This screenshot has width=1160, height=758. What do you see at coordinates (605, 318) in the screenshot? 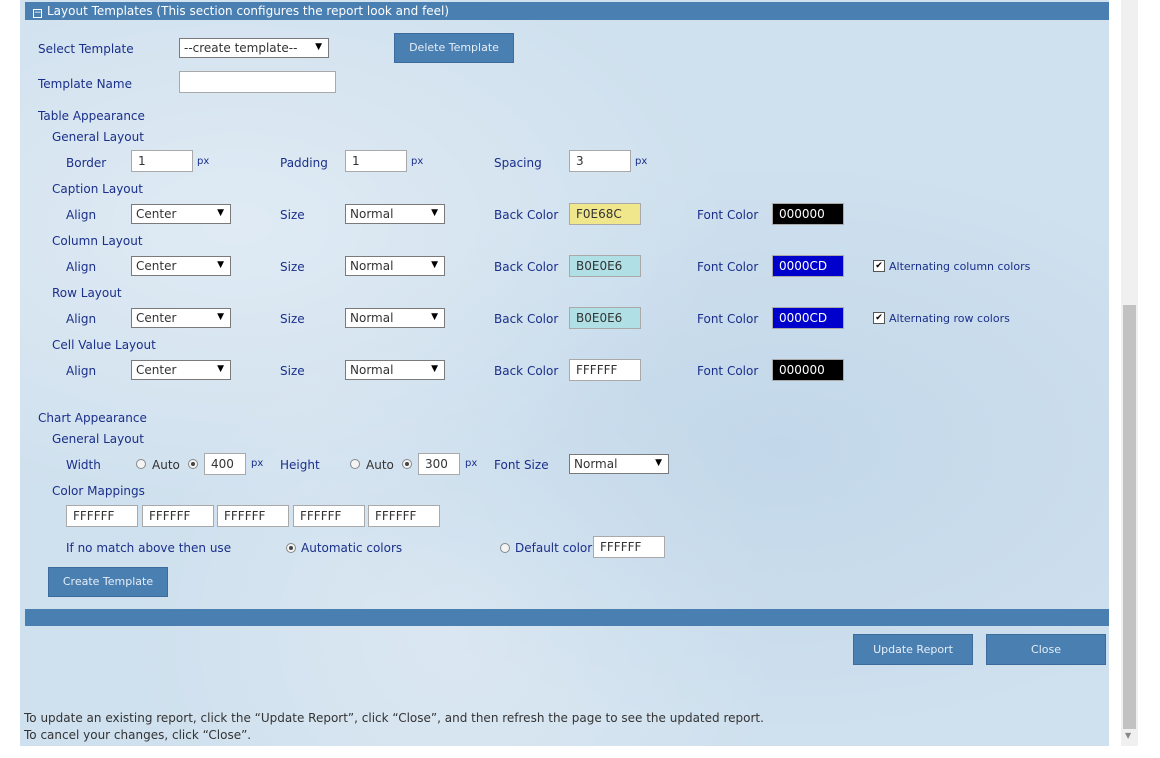
I see `row-back-color-input: B0E0E6` at bounding box center [605, 318].